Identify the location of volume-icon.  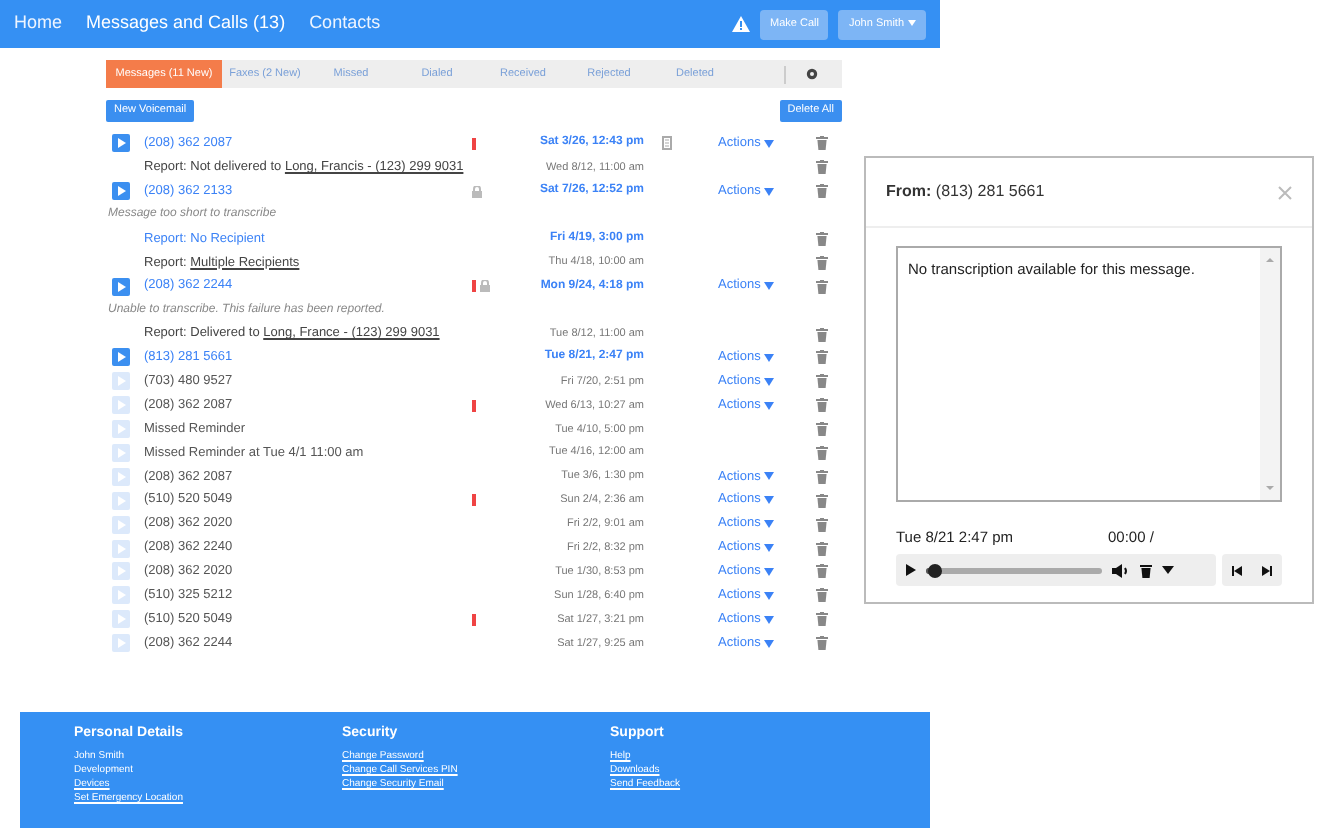
(1121, 570).